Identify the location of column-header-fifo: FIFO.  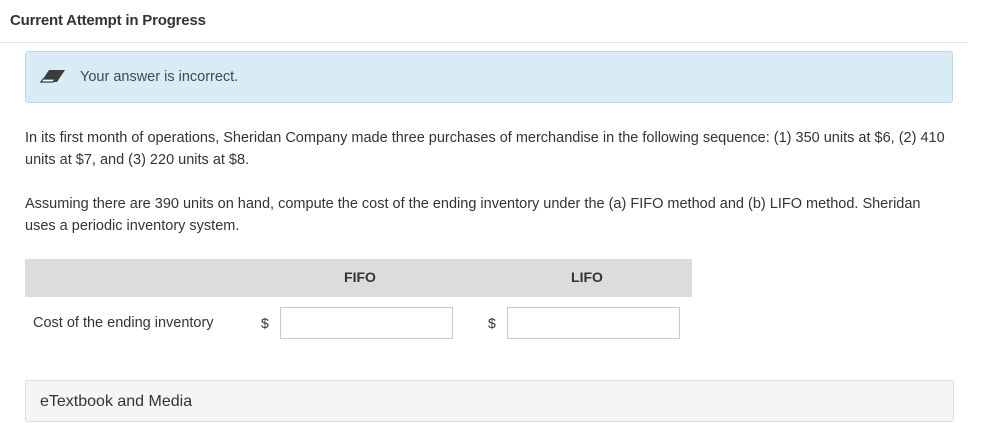
(360, 277).